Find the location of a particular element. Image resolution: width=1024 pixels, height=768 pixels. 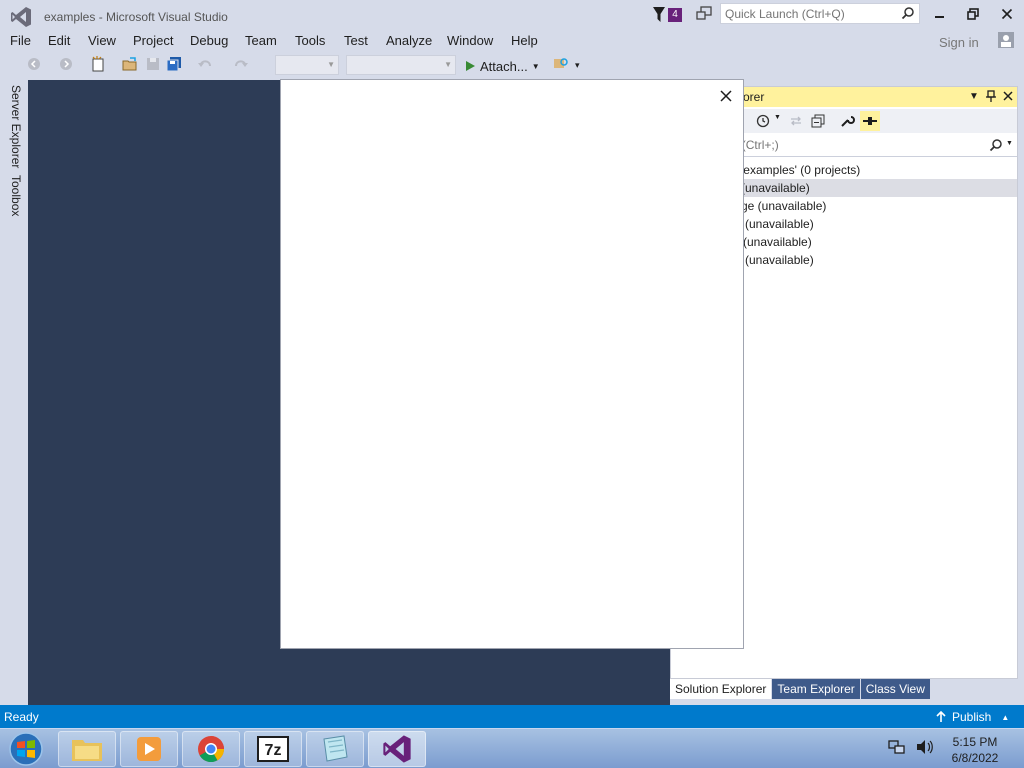

restore-icon is located at coordinates (973, 14).